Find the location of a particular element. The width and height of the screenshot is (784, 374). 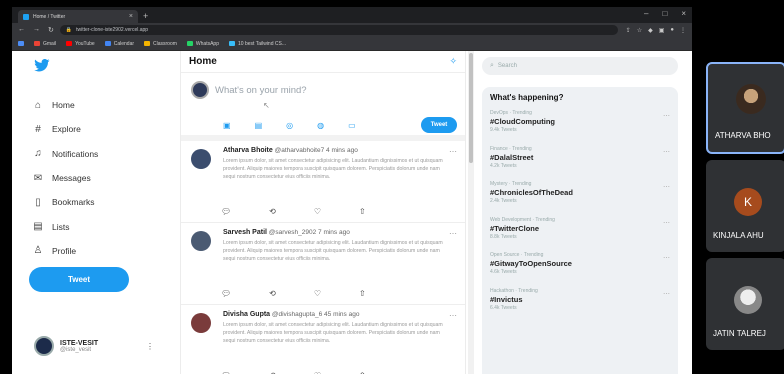

maximize-icon: □ is located at coordinates (664, 13).